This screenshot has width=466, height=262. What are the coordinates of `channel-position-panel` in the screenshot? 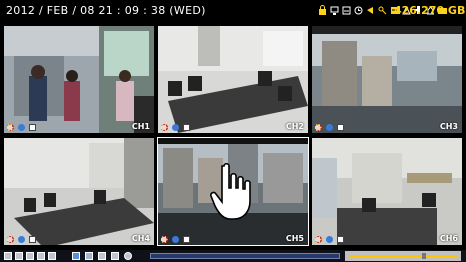 It's located at (403, 256).